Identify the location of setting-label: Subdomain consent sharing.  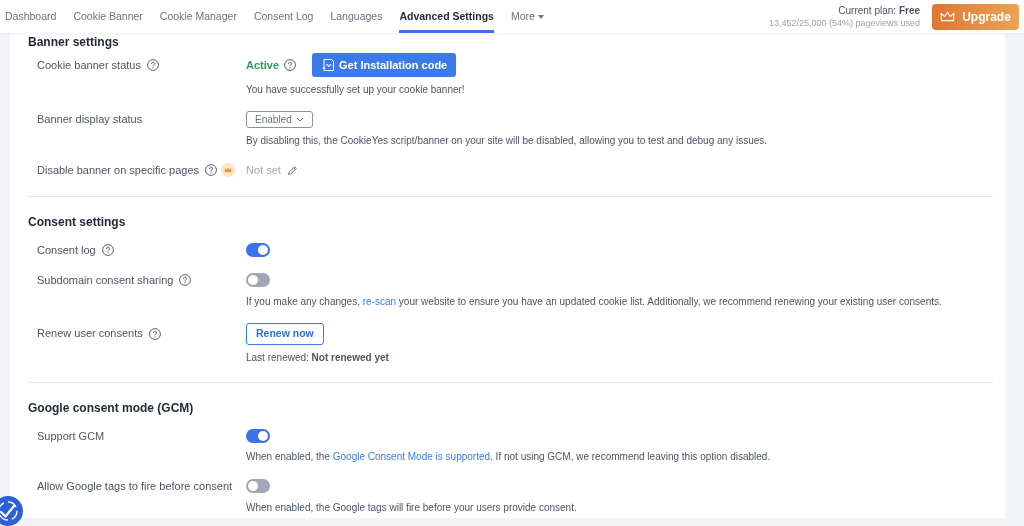
(105, 280).